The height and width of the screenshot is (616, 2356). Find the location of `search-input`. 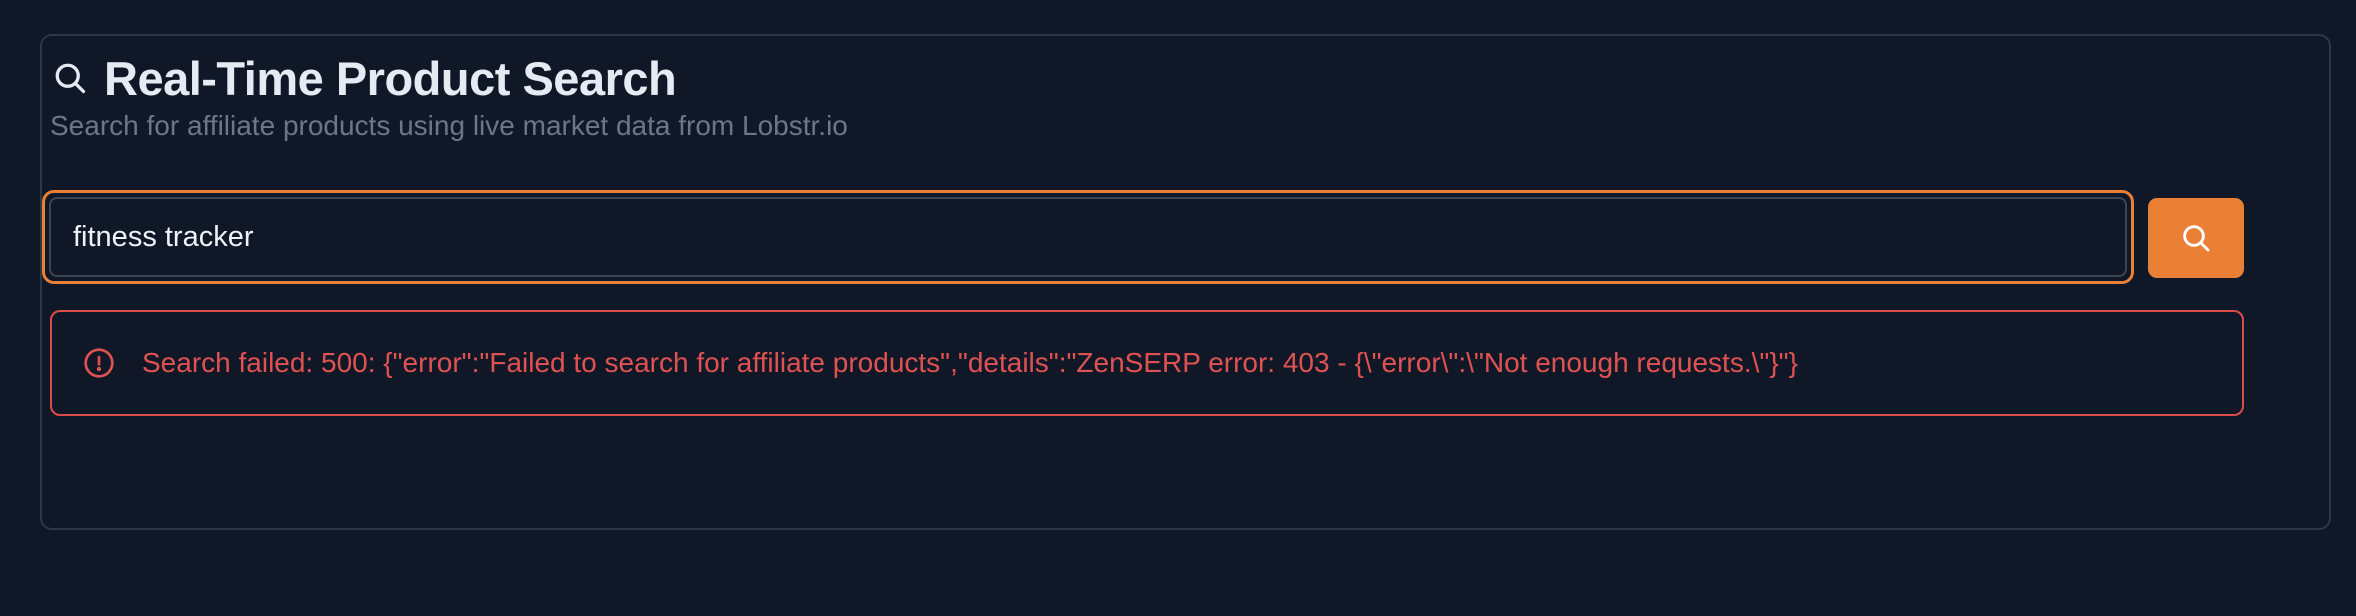

search-input is located at coordinates (1088, 237).